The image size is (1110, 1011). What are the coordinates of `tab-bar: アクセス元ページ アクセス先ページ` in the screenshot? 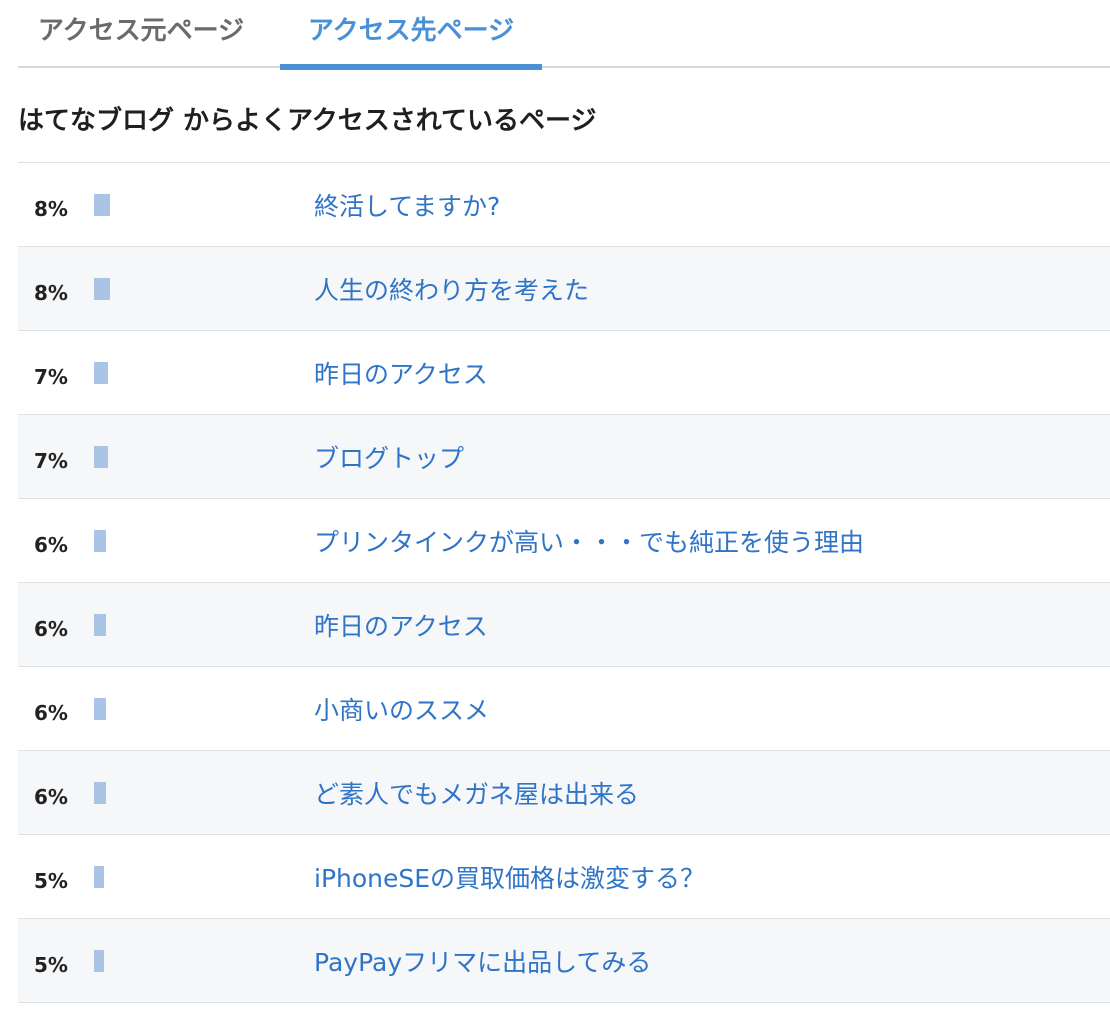 It's located at (564, 35).